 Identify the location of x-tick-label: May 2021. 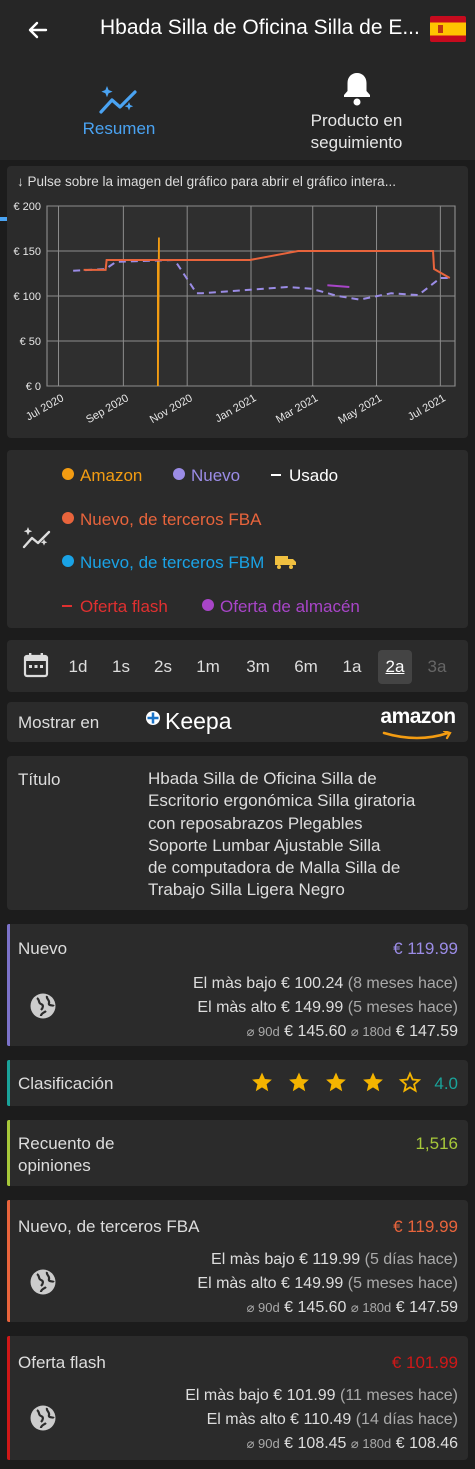
(360, 409).